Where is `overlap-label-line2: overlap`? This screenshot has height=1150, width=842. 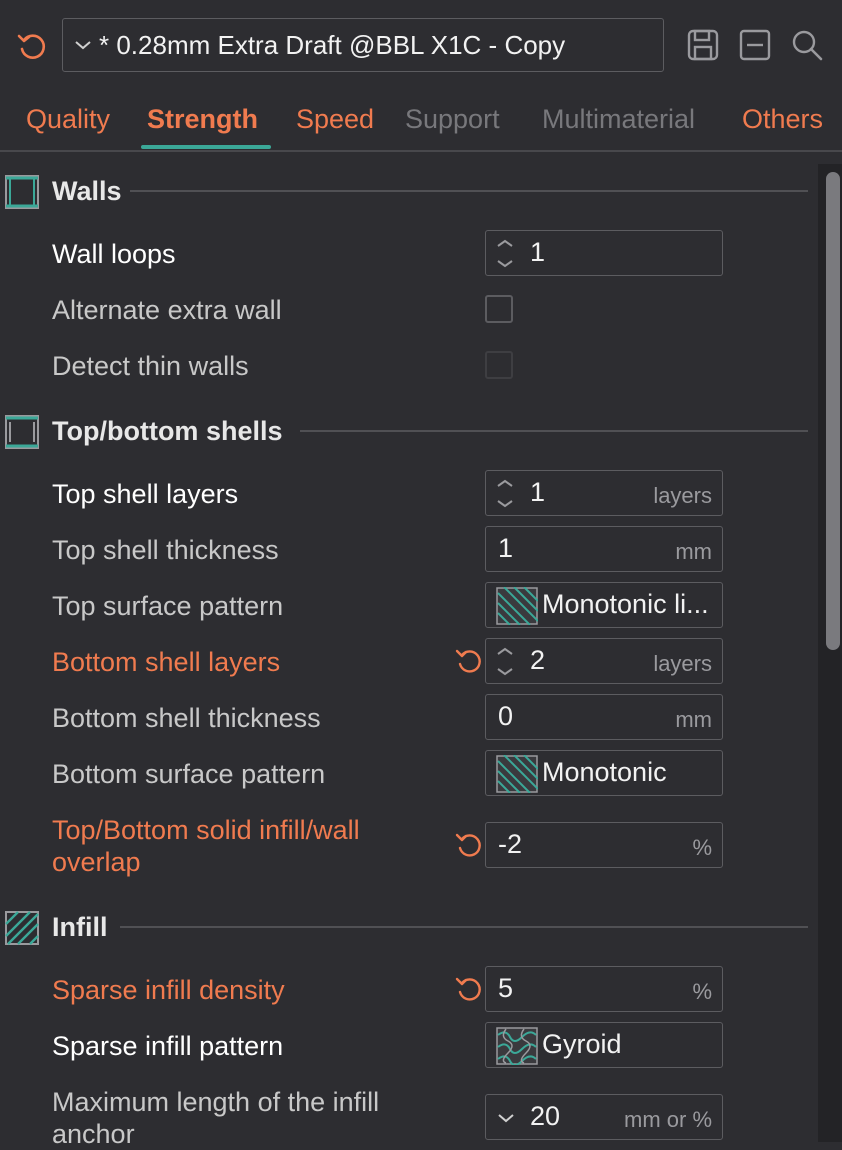 overlap-label-line2: overlap is located at coordinates (96, 862).